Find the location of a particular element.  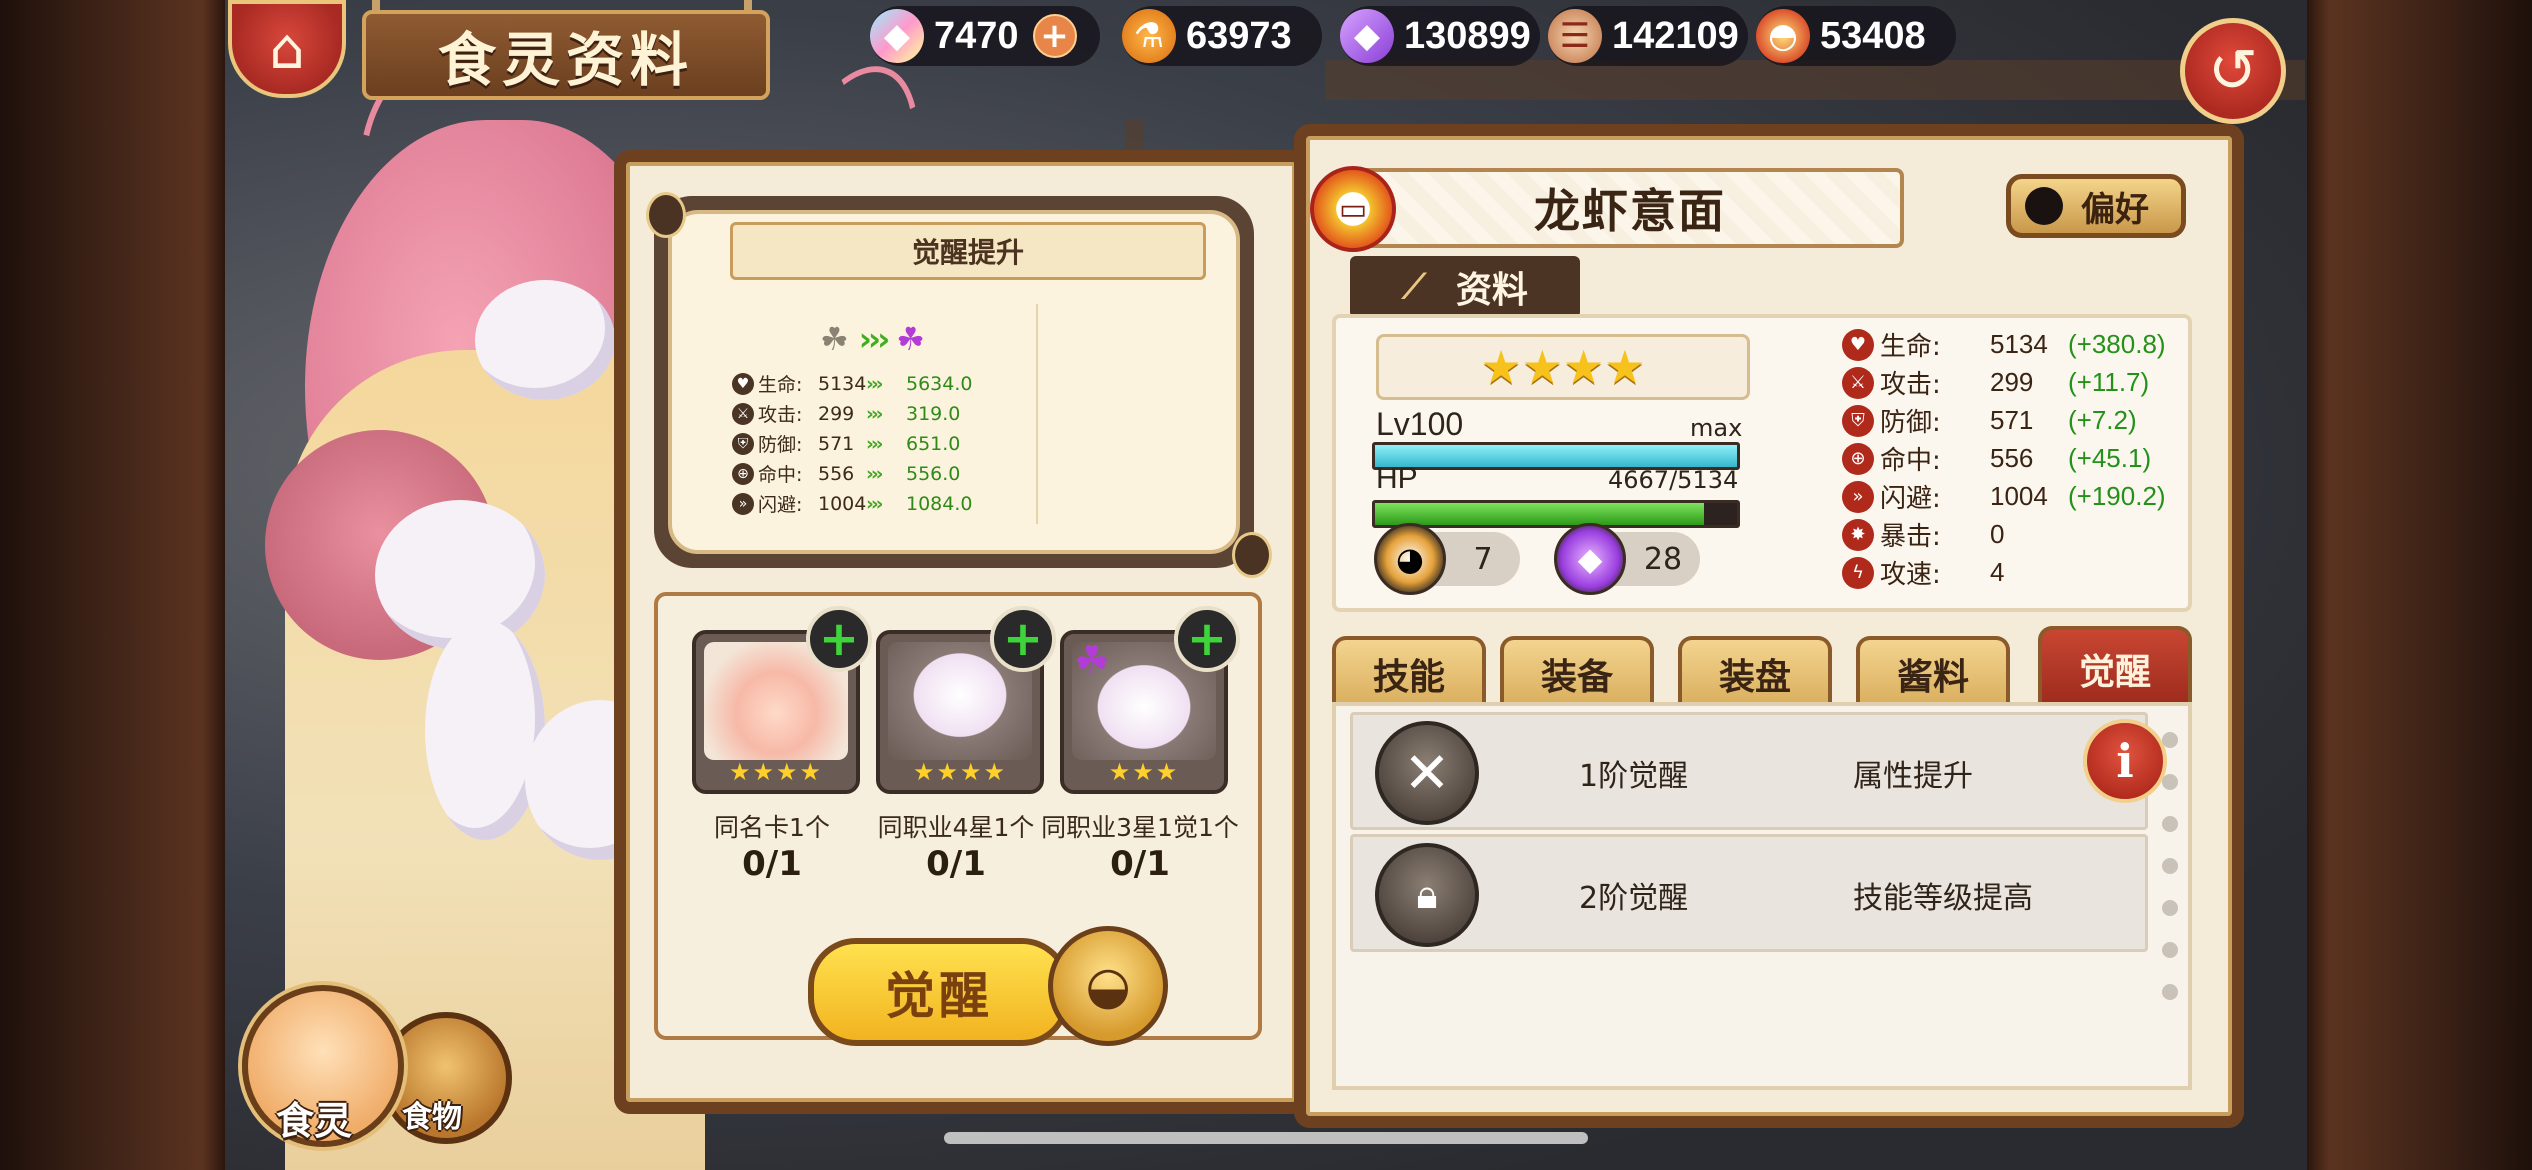

stat-value: 4 is located at coordinates (1997, 572).